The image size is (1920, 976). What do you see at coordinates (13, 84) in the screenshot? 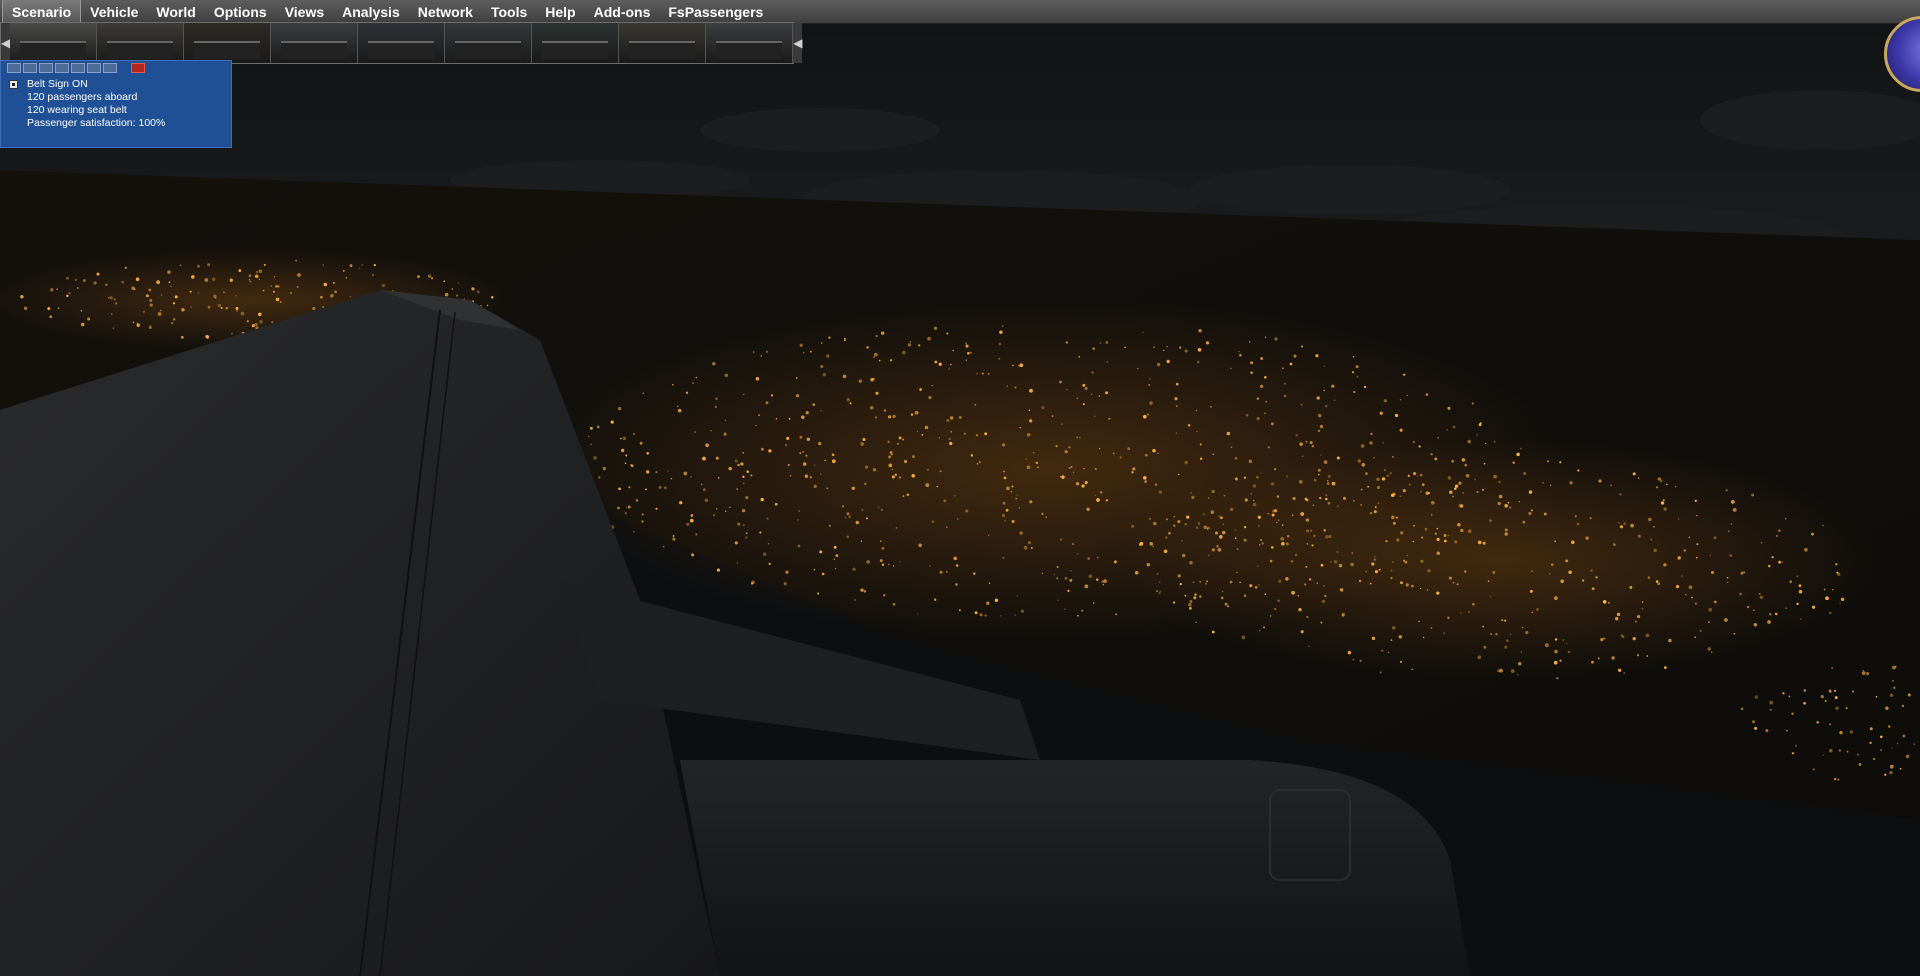
I see `belt-sign-checkbox` at bounding box center [13, 84].